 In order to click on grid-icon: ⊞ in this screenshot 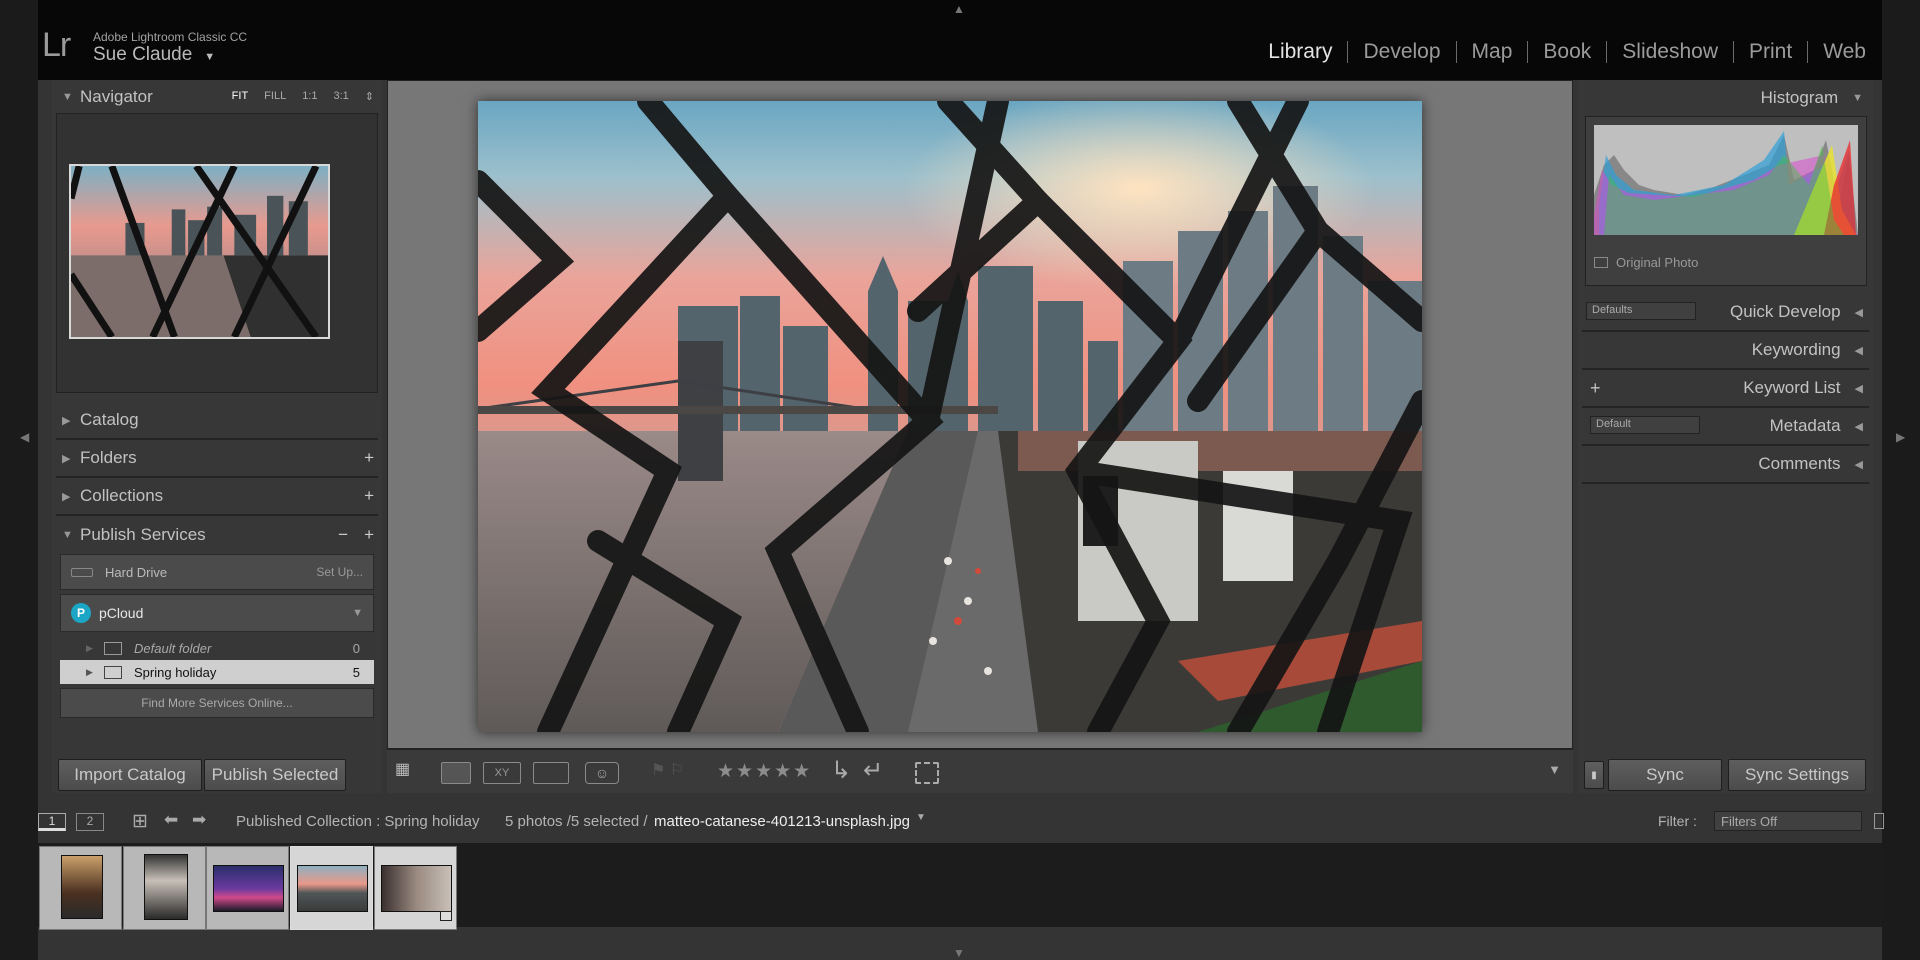, I will do `click(140, 821)`.